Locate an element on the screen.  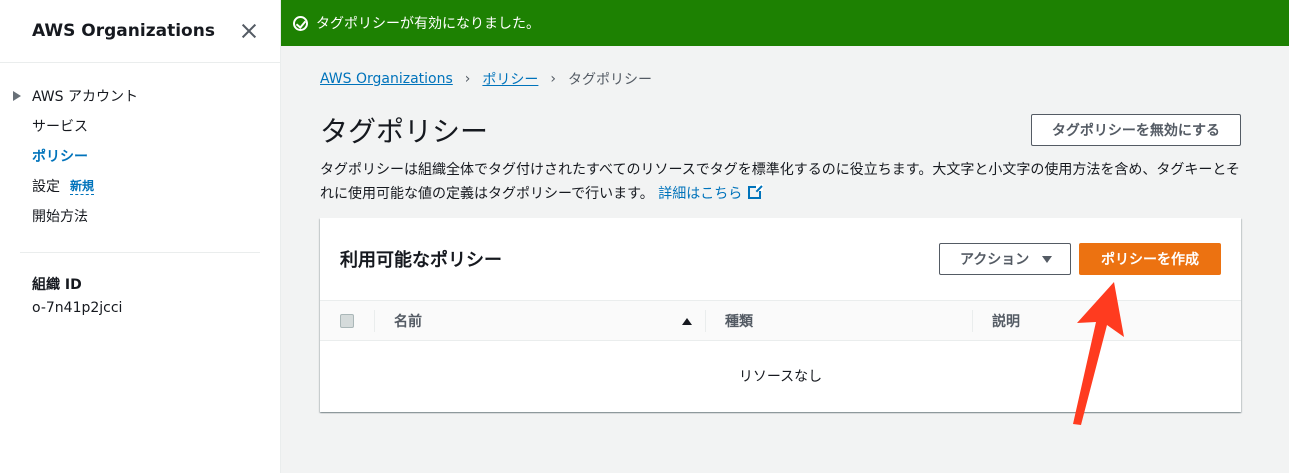
page-title: タグポリシー is located at coordinates (404, 131).